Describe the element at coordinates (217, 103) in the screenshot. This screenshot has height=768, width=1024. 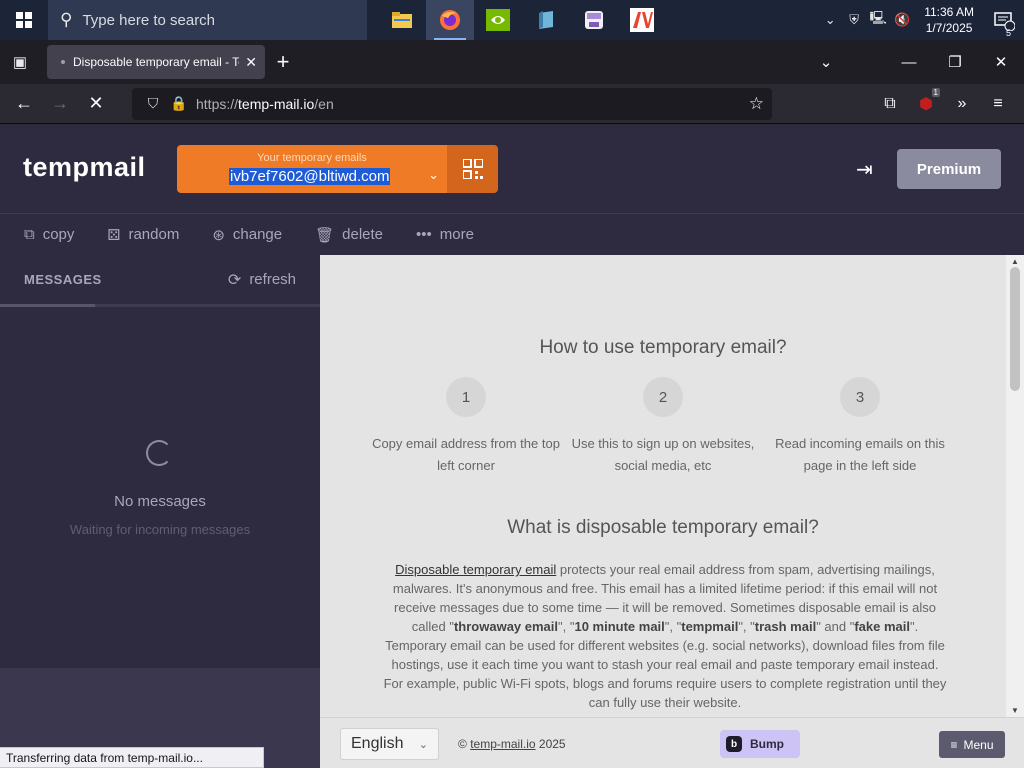
I see `url-scheme: https://` at that location.